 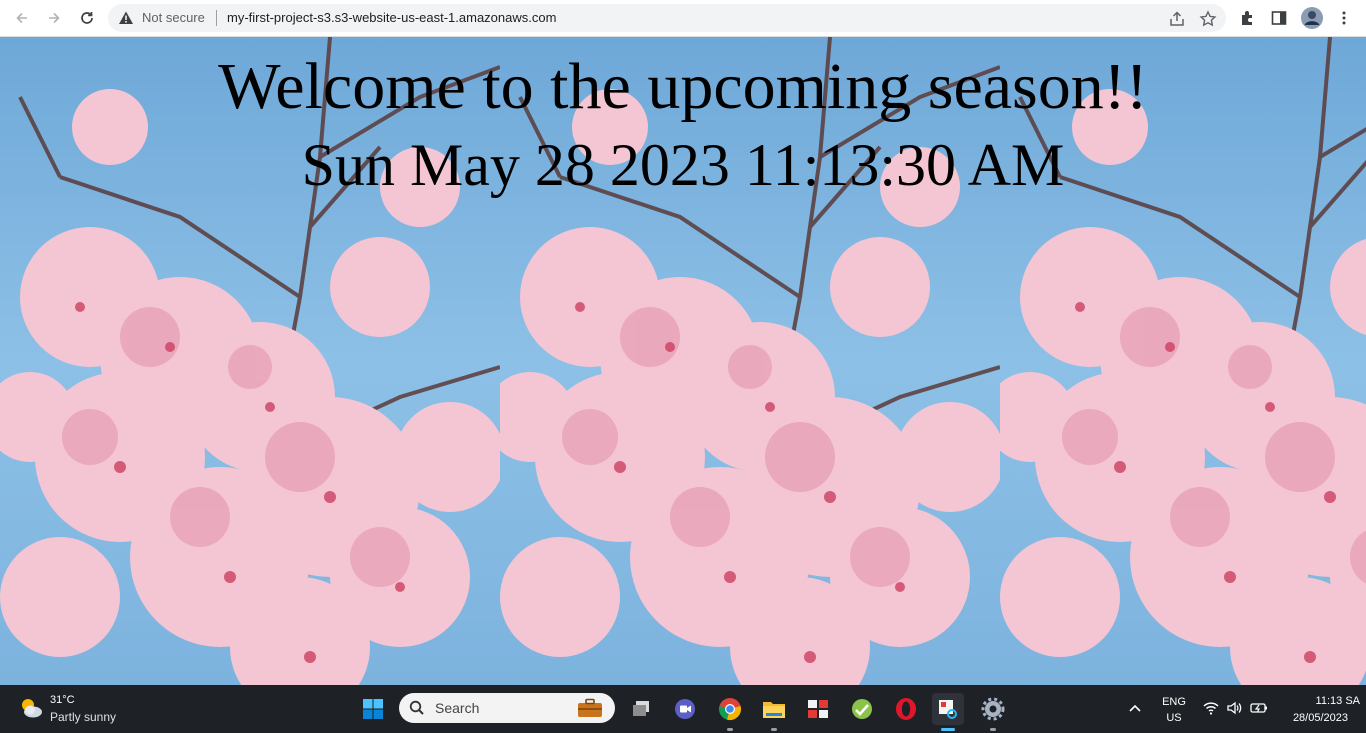 I want to click on show-hidden-icons-button, so click(x=1135, y=709).